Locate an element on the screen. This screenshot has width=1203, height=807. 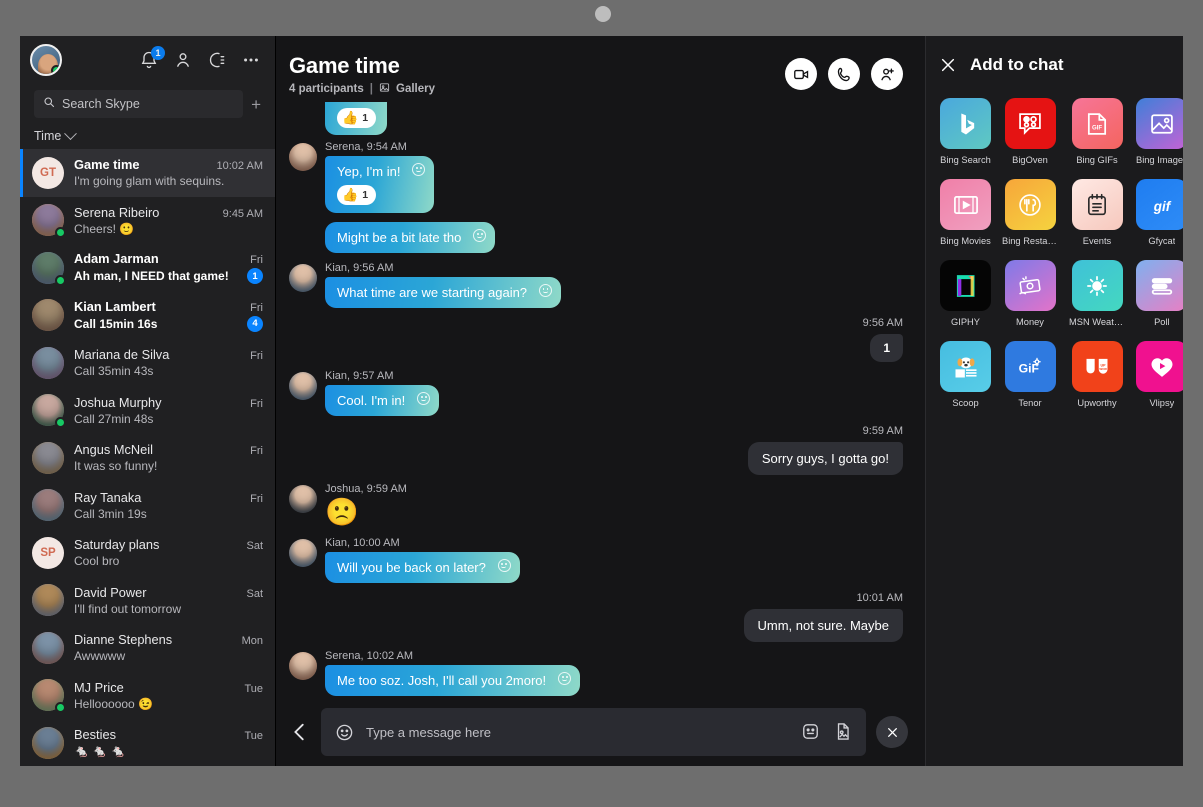
app-tile-events: Events is located at coordinates (1097, 212).